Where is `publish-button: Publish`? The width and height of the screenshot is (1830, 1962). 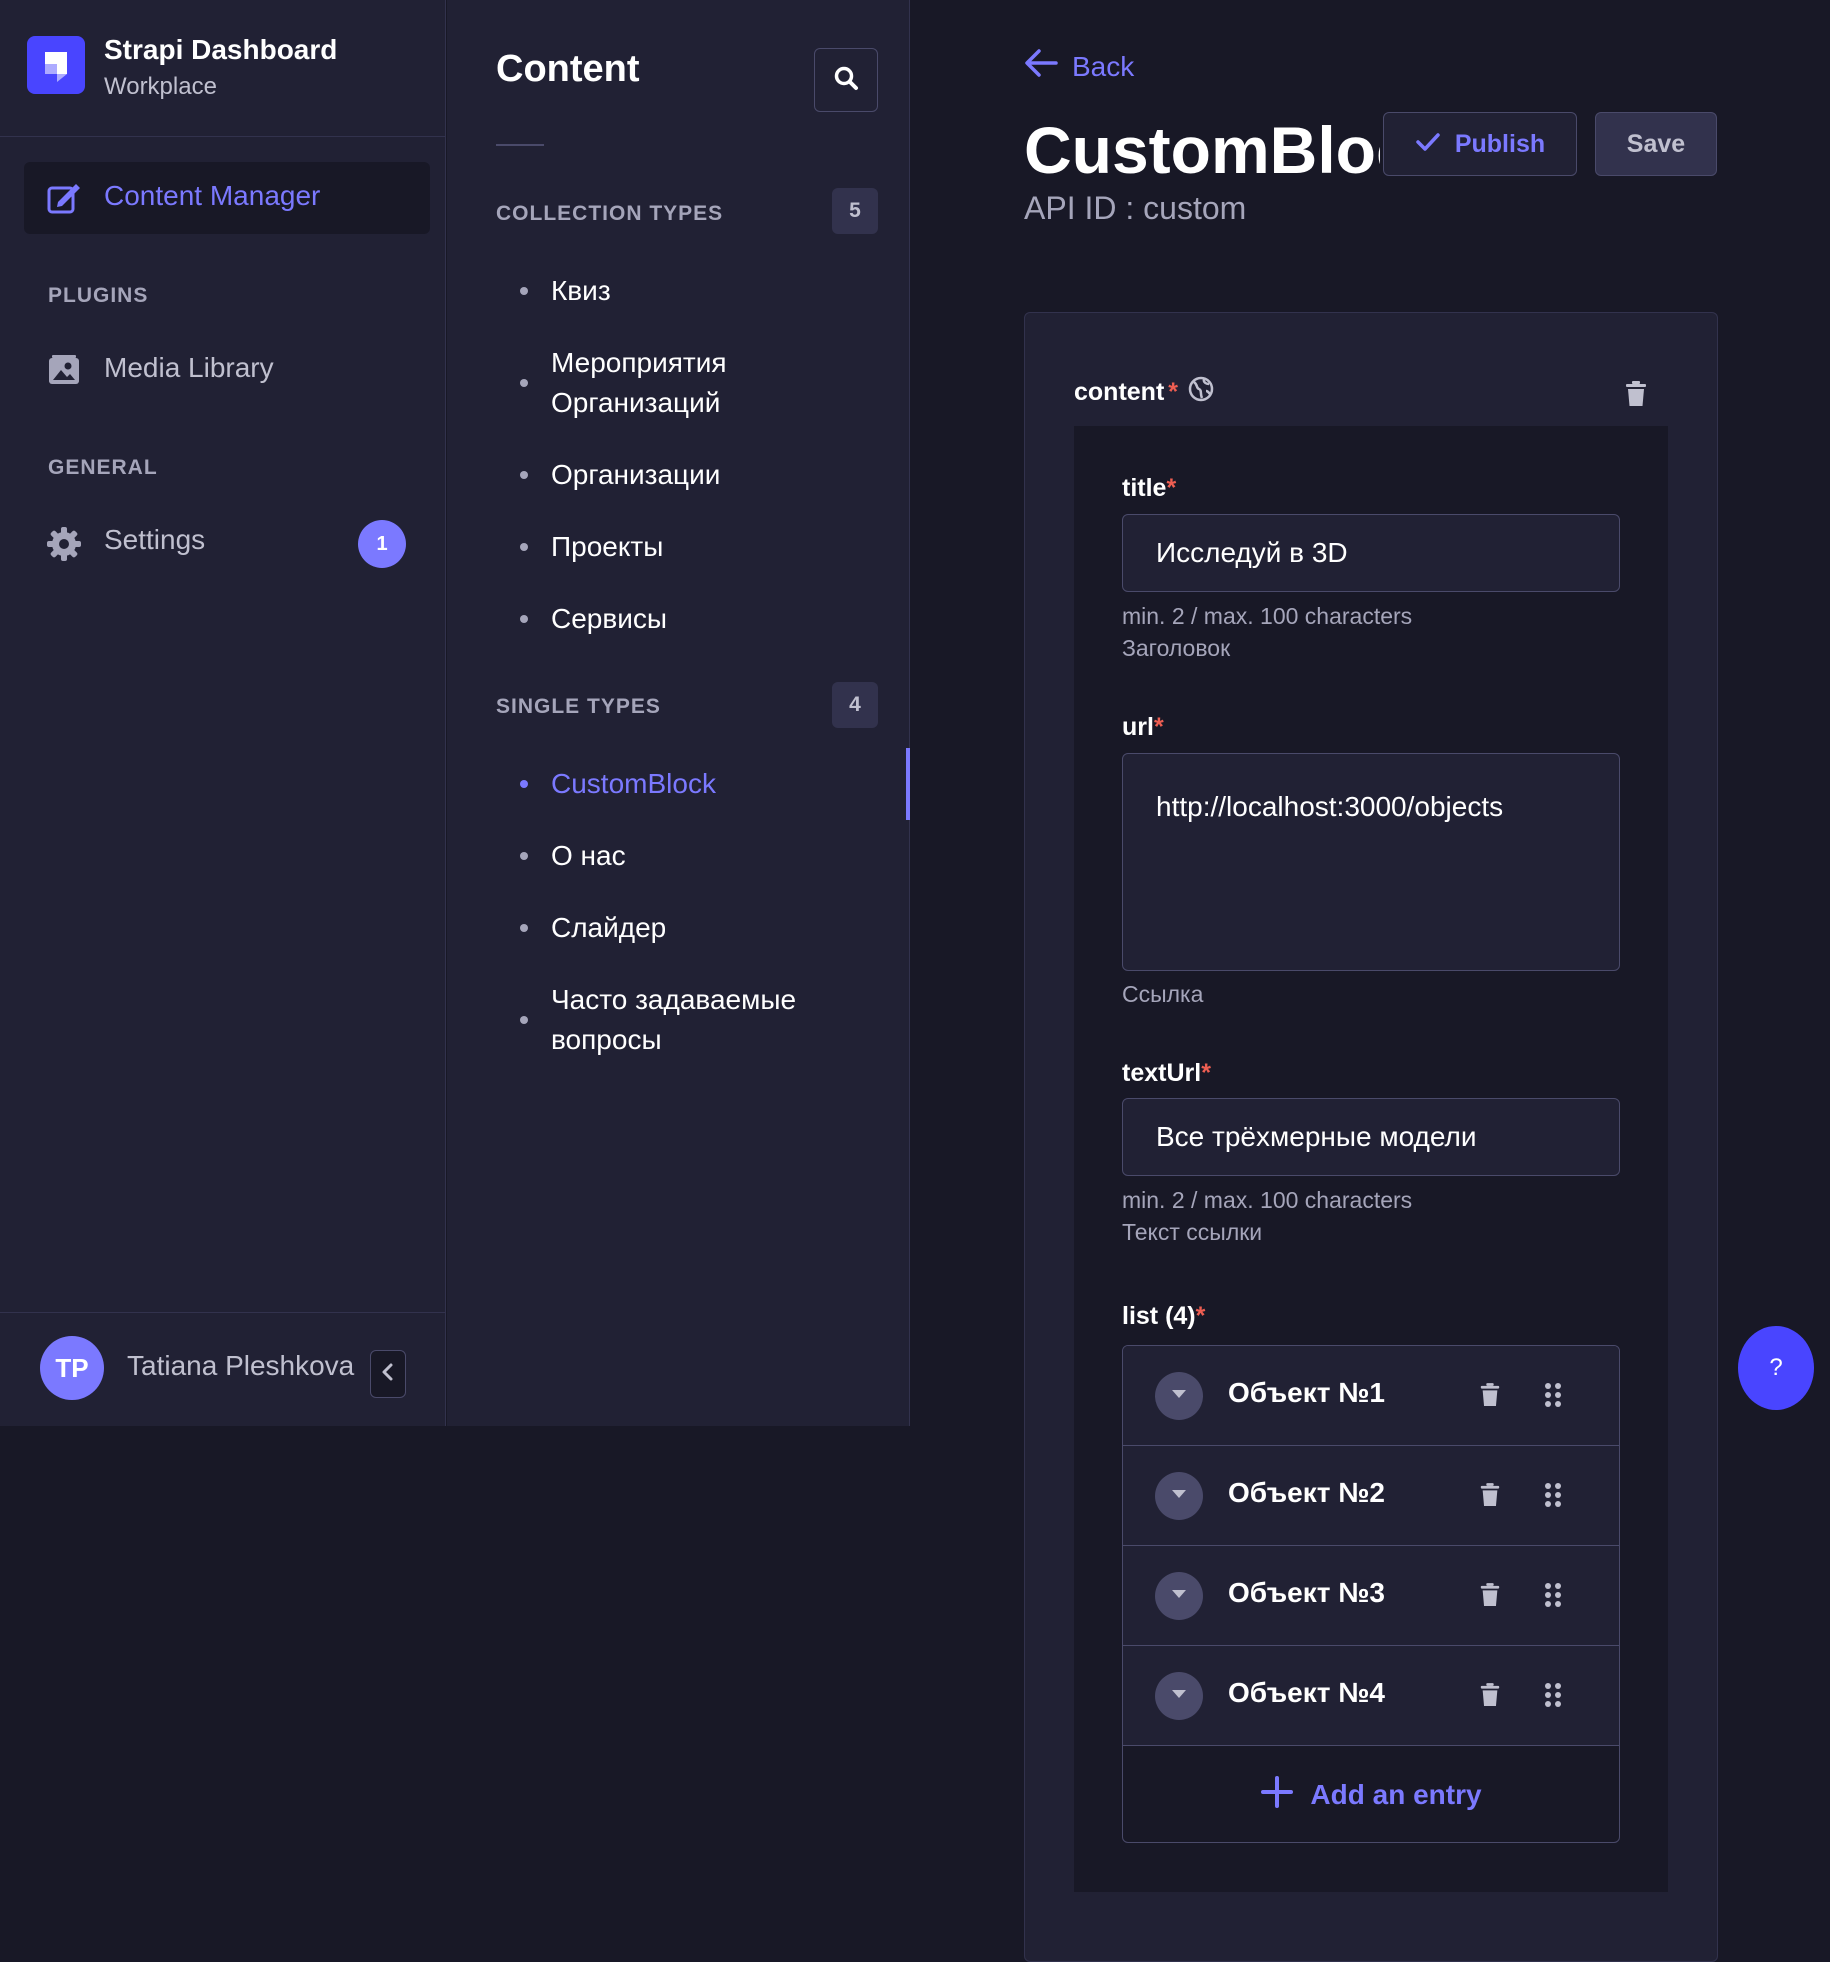
publish-button: Publish is located at coordinates (1480, 144).